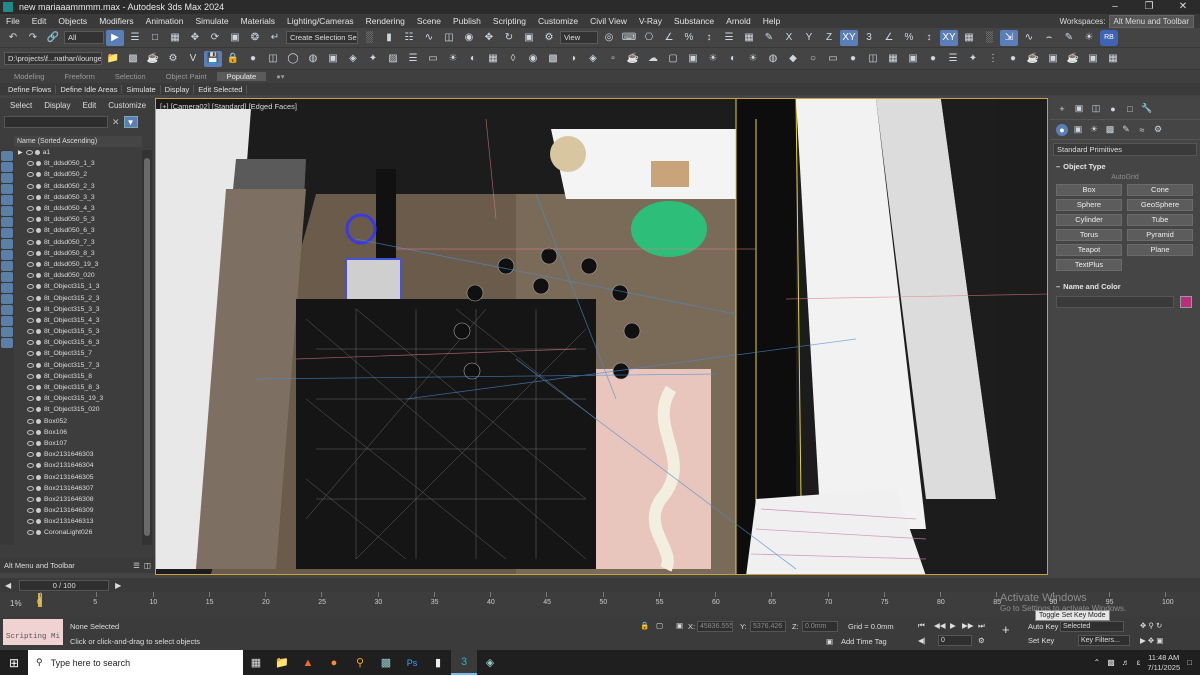  I want to click on filter-cameras-icon, so click(7, 189).